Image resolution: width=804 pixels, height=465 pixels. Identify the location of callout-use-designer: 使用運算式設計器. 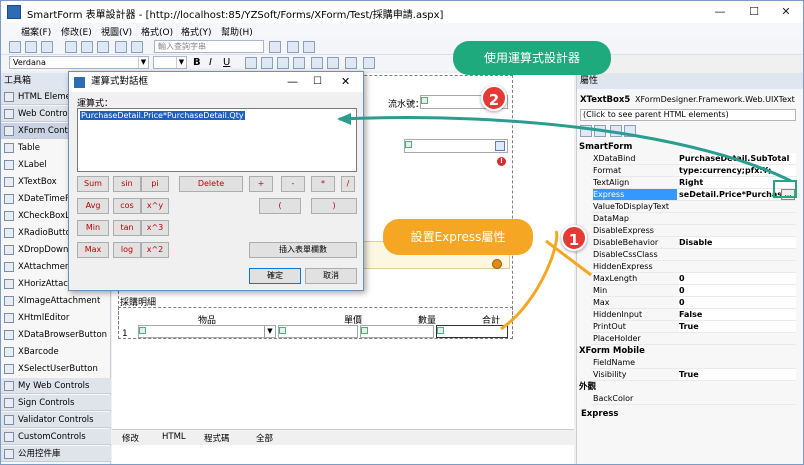
(532, 58).